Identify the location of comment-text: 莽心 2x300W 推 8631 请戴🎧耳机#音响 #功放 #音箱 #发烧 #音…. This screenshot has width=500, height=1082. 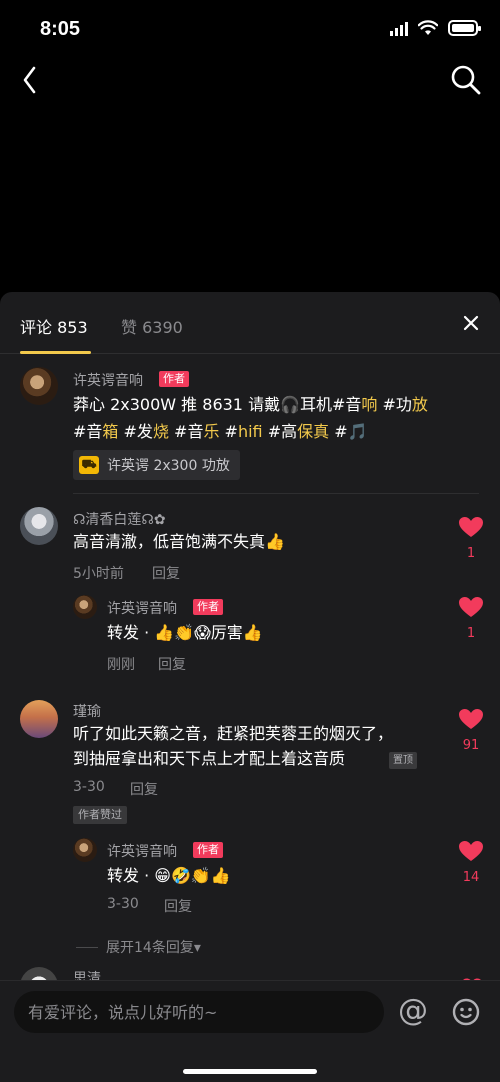
(250, 418).